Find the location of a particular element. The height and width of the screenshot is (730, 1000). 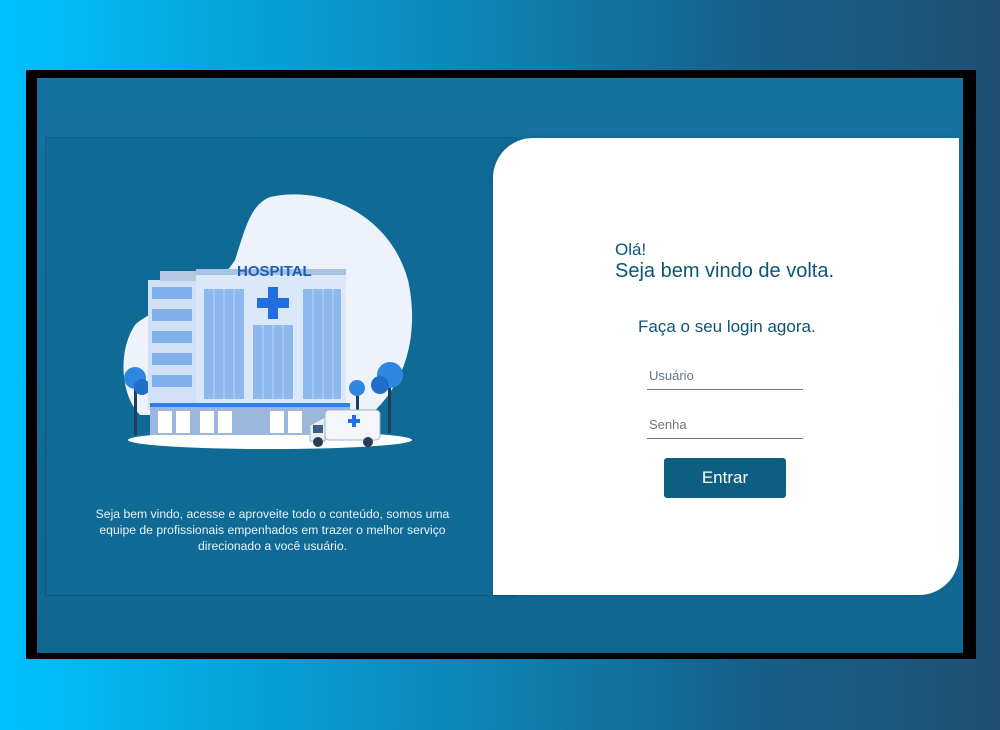

greeting-subtitle: Seja bem vindo de volta. is located at coordinates (725, 271).